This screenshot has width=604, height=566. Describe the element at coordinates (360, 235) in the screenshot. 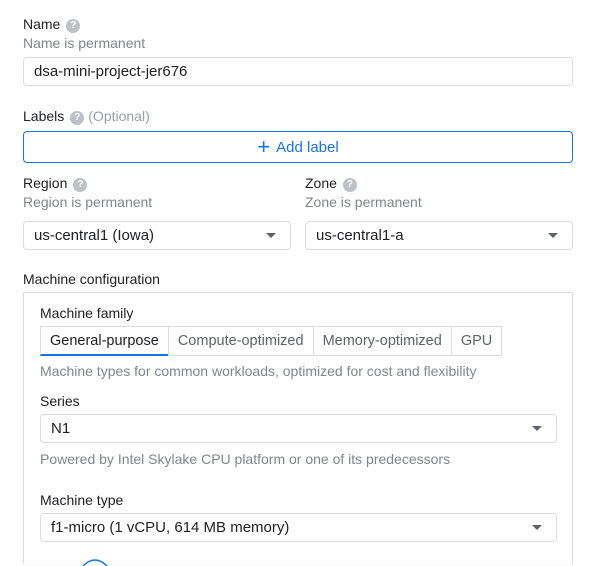

I see `zone-select-value: us-central1-a` at that location.